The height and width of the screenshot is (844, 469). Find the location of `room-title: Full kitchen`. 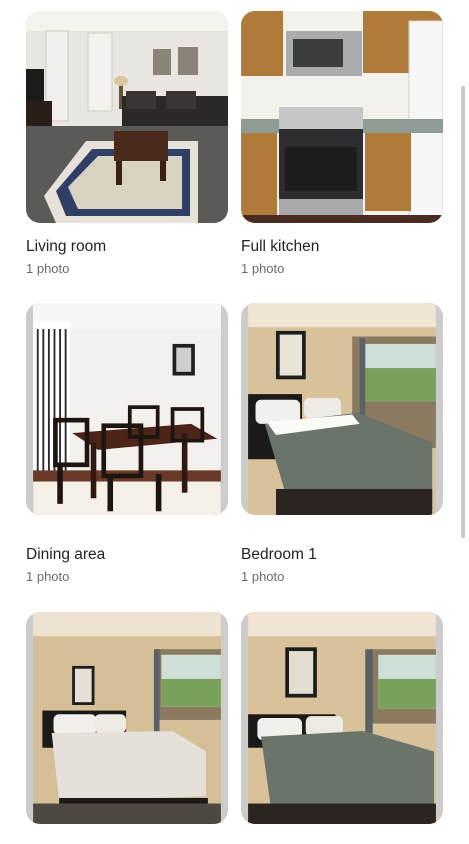

room-title: Full kitchen is located at coordinates (280, 246).